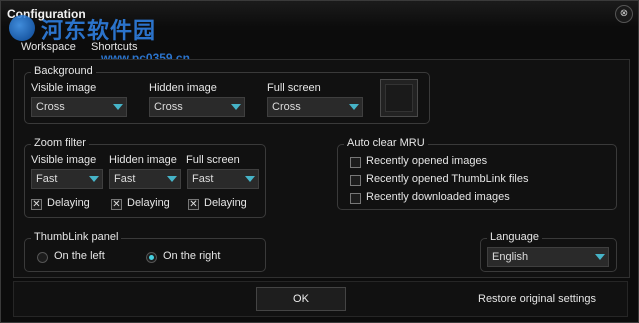 This screenshot has width=639, height=323. What do you see at coordinates (60, 143) in the screenshot?
I see `zoom-filter-legend: Zoom filter` at bounding box center [60, 143].